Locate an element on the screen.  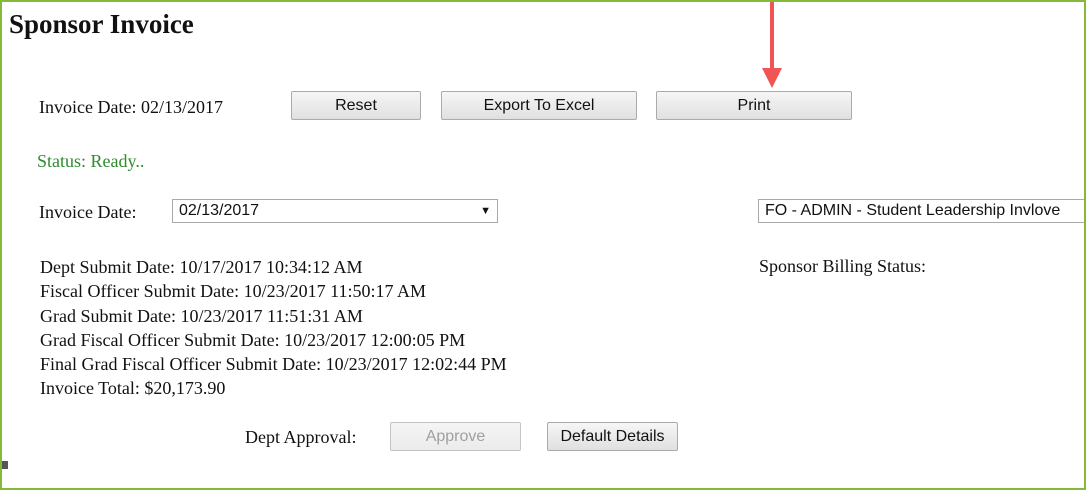
dept-submit-date: Dept Submit Date: 10/17/2017 10:34:12 AM is located at coordinates (201, 267).